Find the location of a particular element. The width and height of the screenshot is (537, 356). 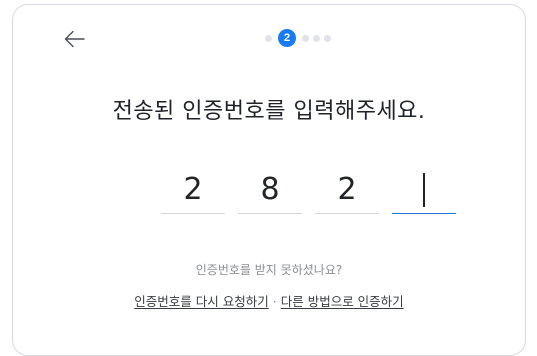

code-input-group: 2 8 2 is located at coordinates (308, 190).